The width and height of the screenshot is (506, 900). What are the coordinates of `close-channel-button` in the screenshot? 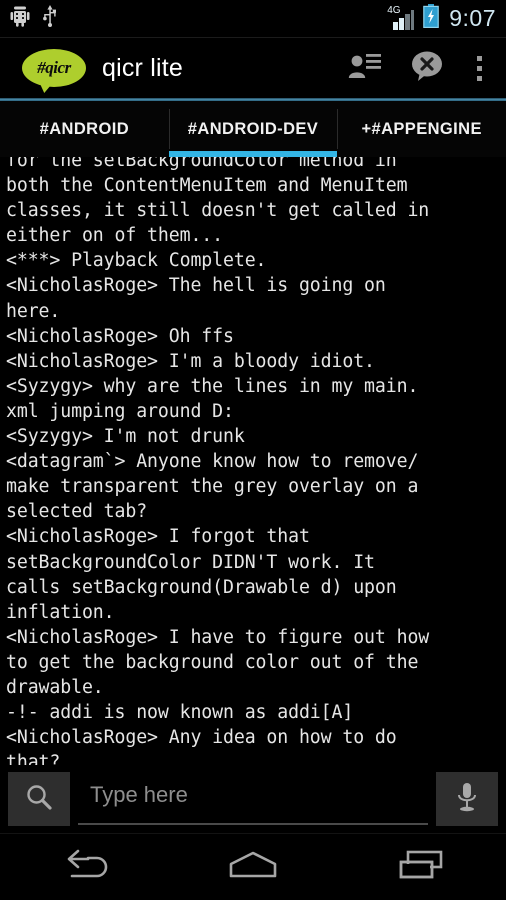 It's located at (427, 68).